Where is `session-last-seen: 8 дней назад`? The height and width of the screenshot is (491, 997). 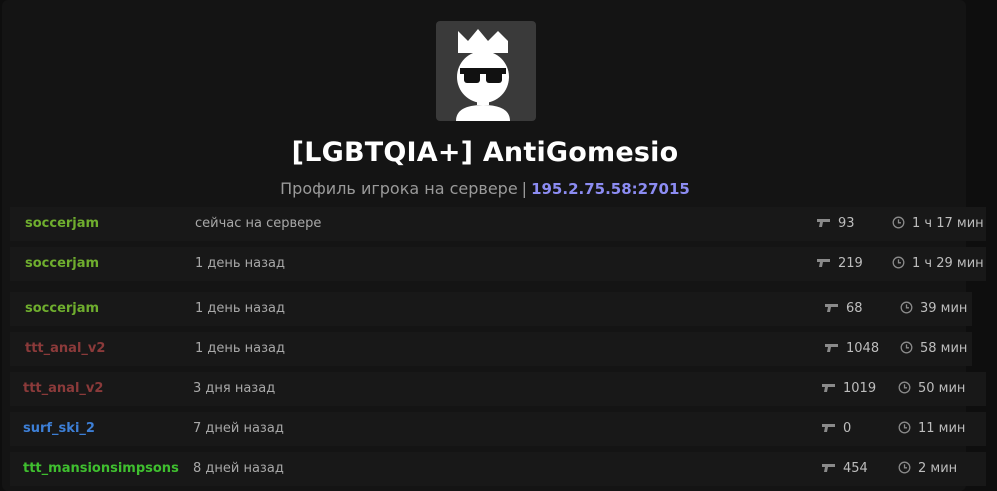 session-last-seen: 8 дней назад is located at coordinates (238, 468).